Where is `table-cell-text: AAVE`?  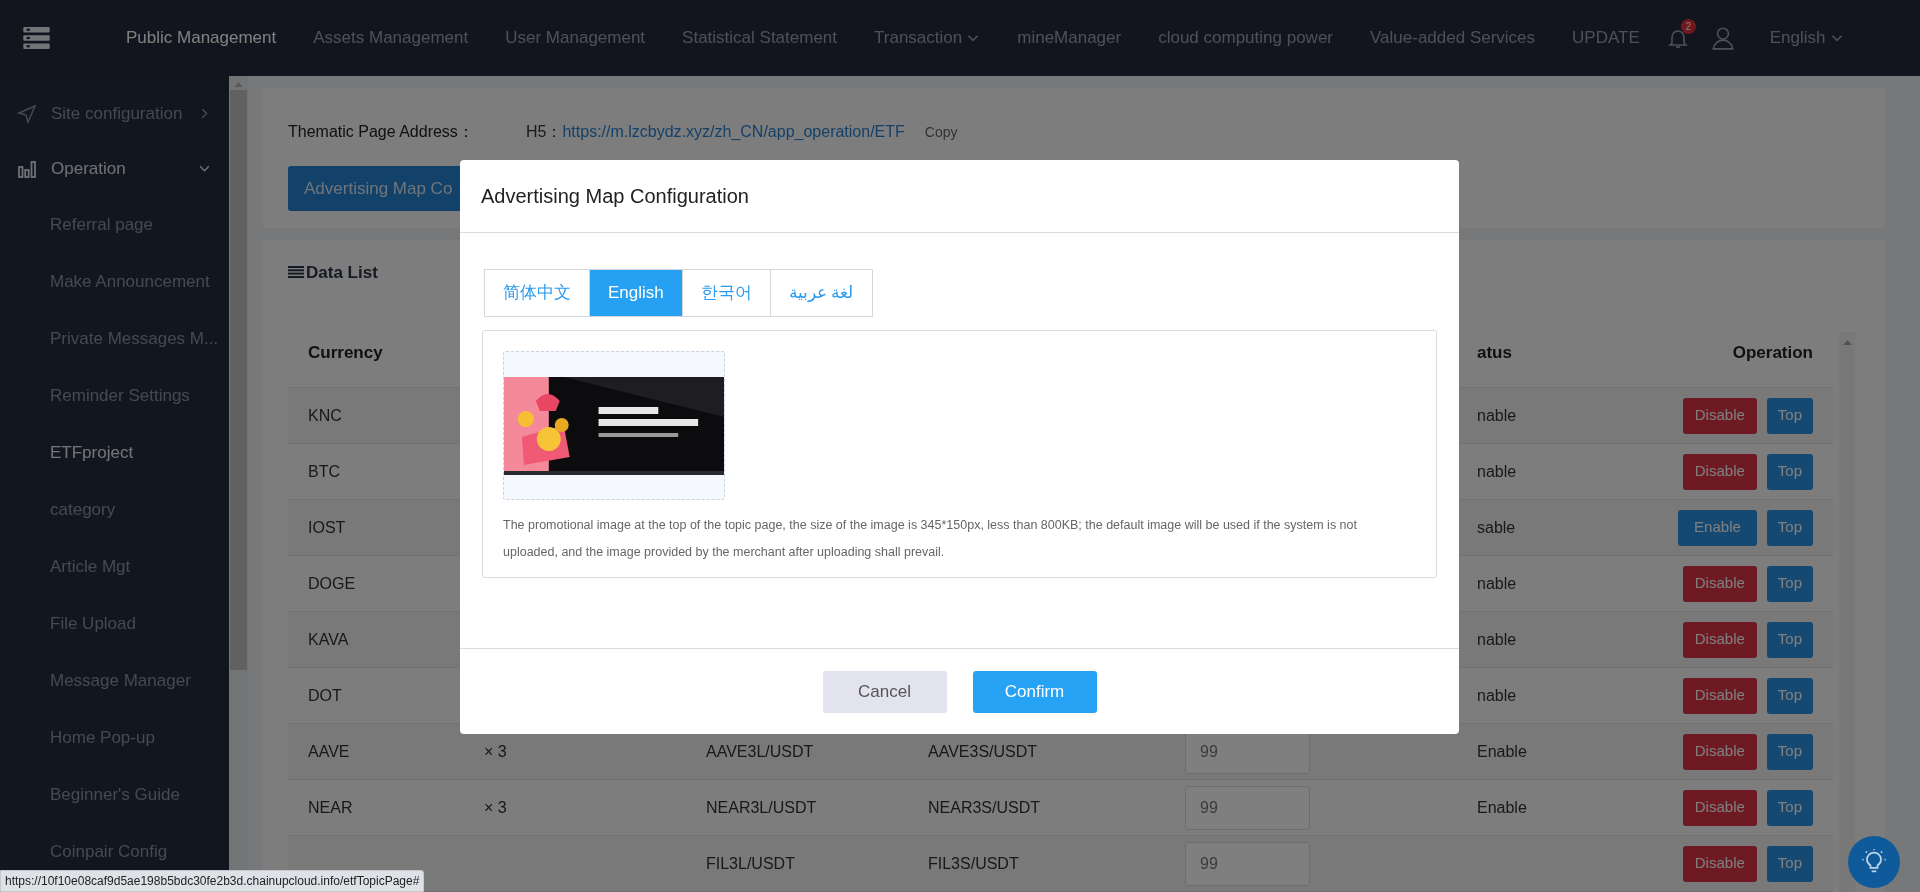 table-cell-text: AAVE is located at coordinates (329, 751).